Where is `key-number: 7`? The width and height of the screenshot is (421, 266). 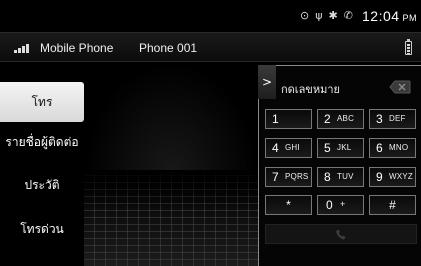 key-number: 7 is located at coordinates (275, 177).